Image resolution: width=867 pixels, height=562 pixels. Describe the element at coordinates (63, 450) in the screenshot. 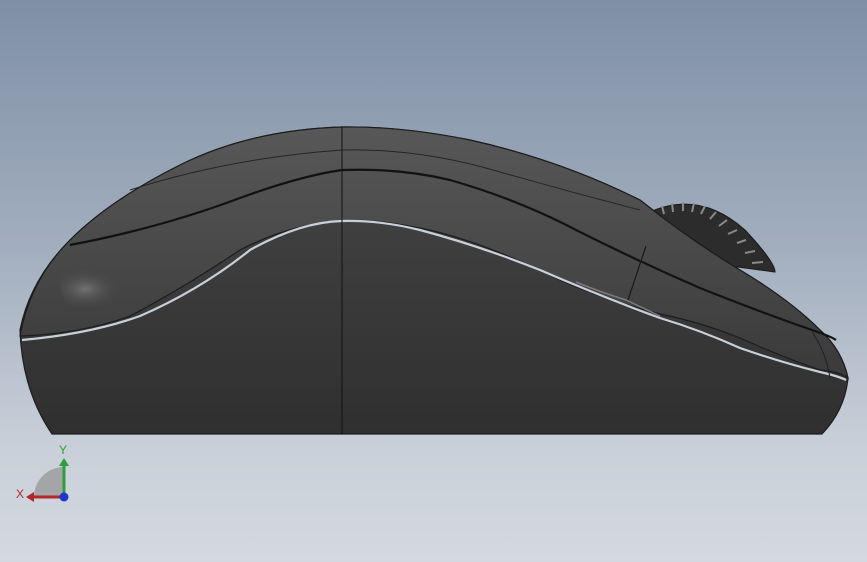

I see `y-axis-label: Y` at that location.